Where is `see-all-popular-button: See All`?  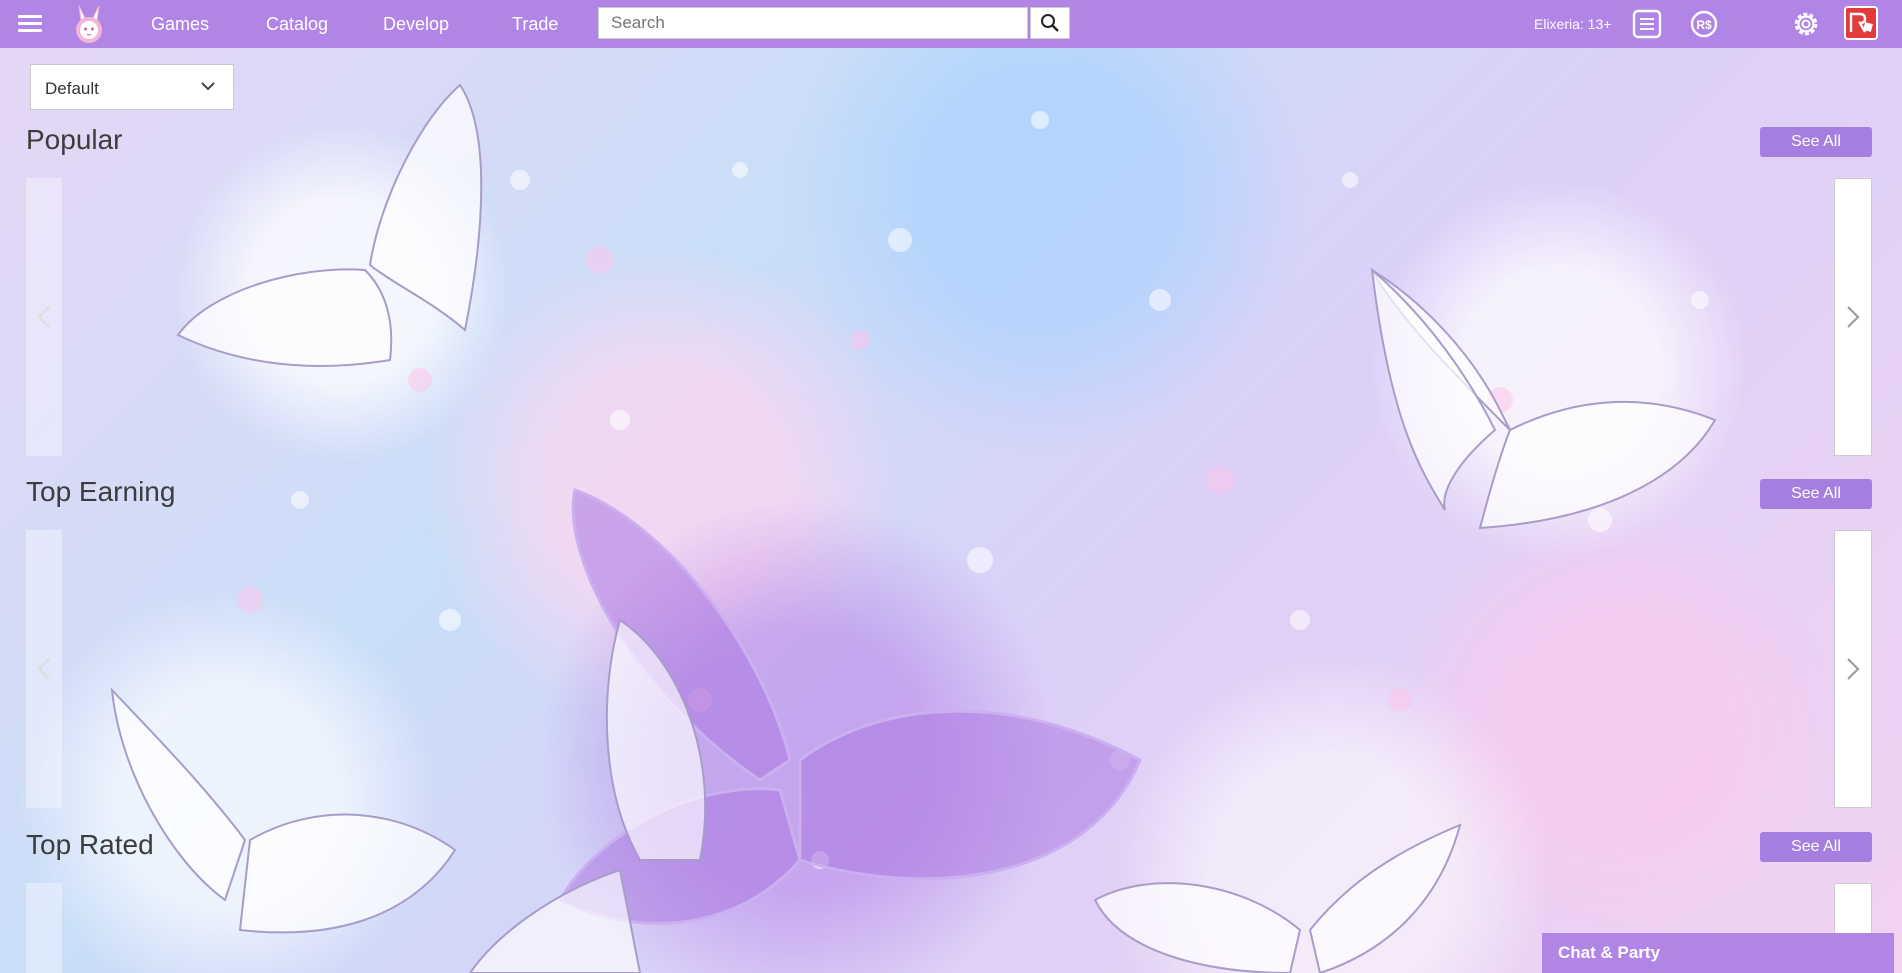
see-all-popular-button: See All is located at coordinates (1816, 142).